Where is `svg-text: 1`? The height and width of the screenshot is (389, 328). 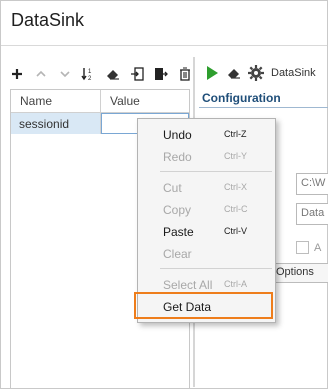
svg-text: 1 is located at coordinates (90, 72).